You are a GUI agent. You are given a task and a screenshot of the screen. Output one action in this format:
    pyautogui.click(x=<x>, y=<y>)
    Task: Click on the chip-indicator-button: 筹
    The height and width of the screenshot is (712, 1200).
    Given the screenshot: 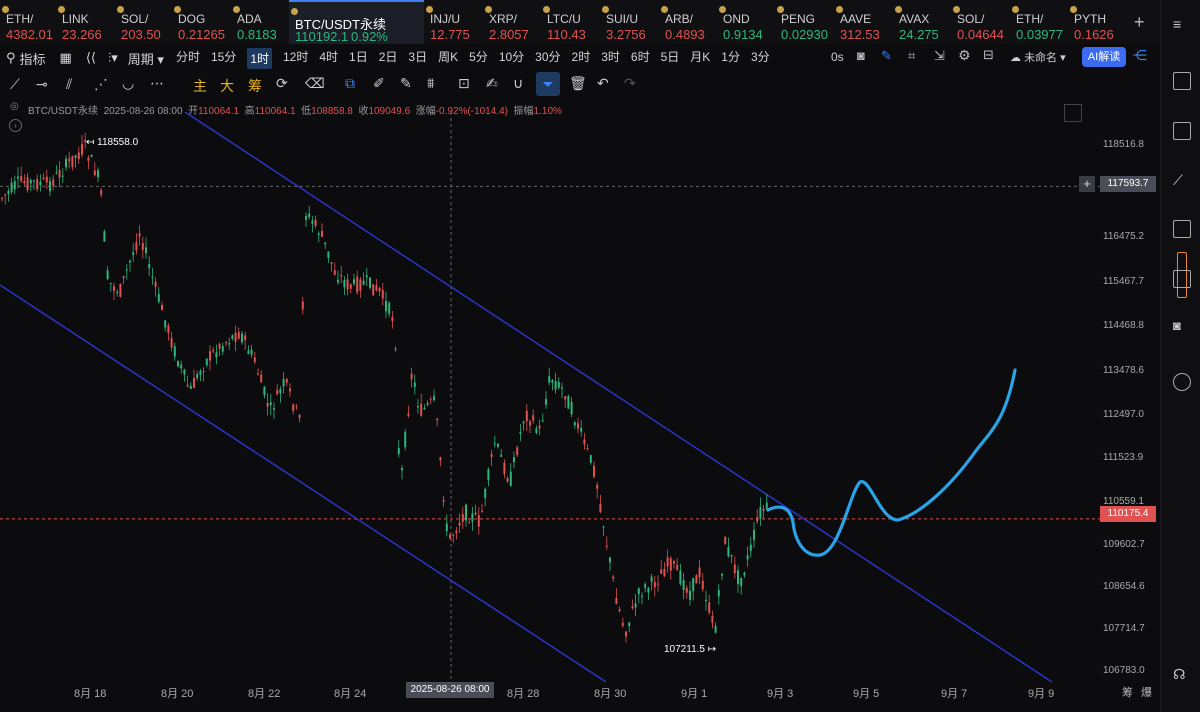 What is the action you would take?
    pyautogui.click(x=255, y=86)
    